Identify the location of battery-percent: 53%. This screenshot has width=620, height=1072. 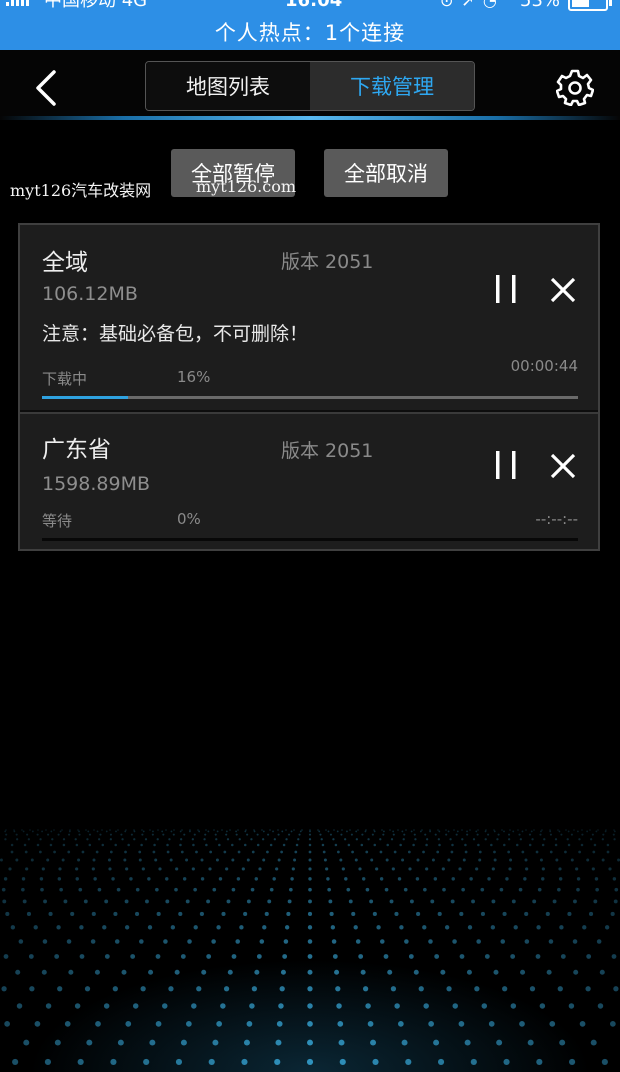
(540, 5).